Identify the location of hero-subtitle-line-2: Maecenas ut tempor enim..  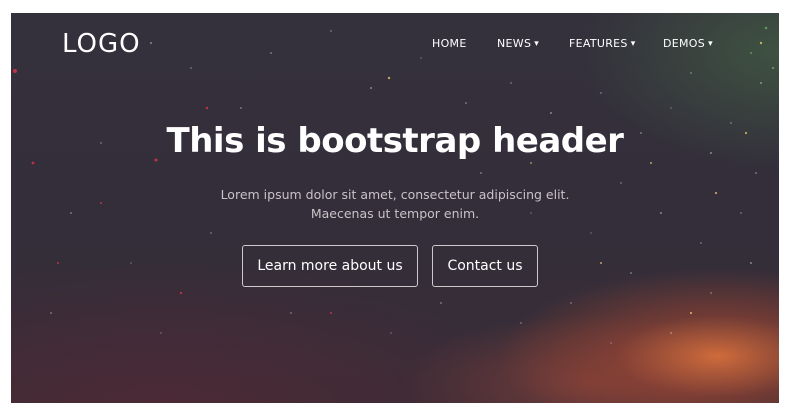
(395, 213).